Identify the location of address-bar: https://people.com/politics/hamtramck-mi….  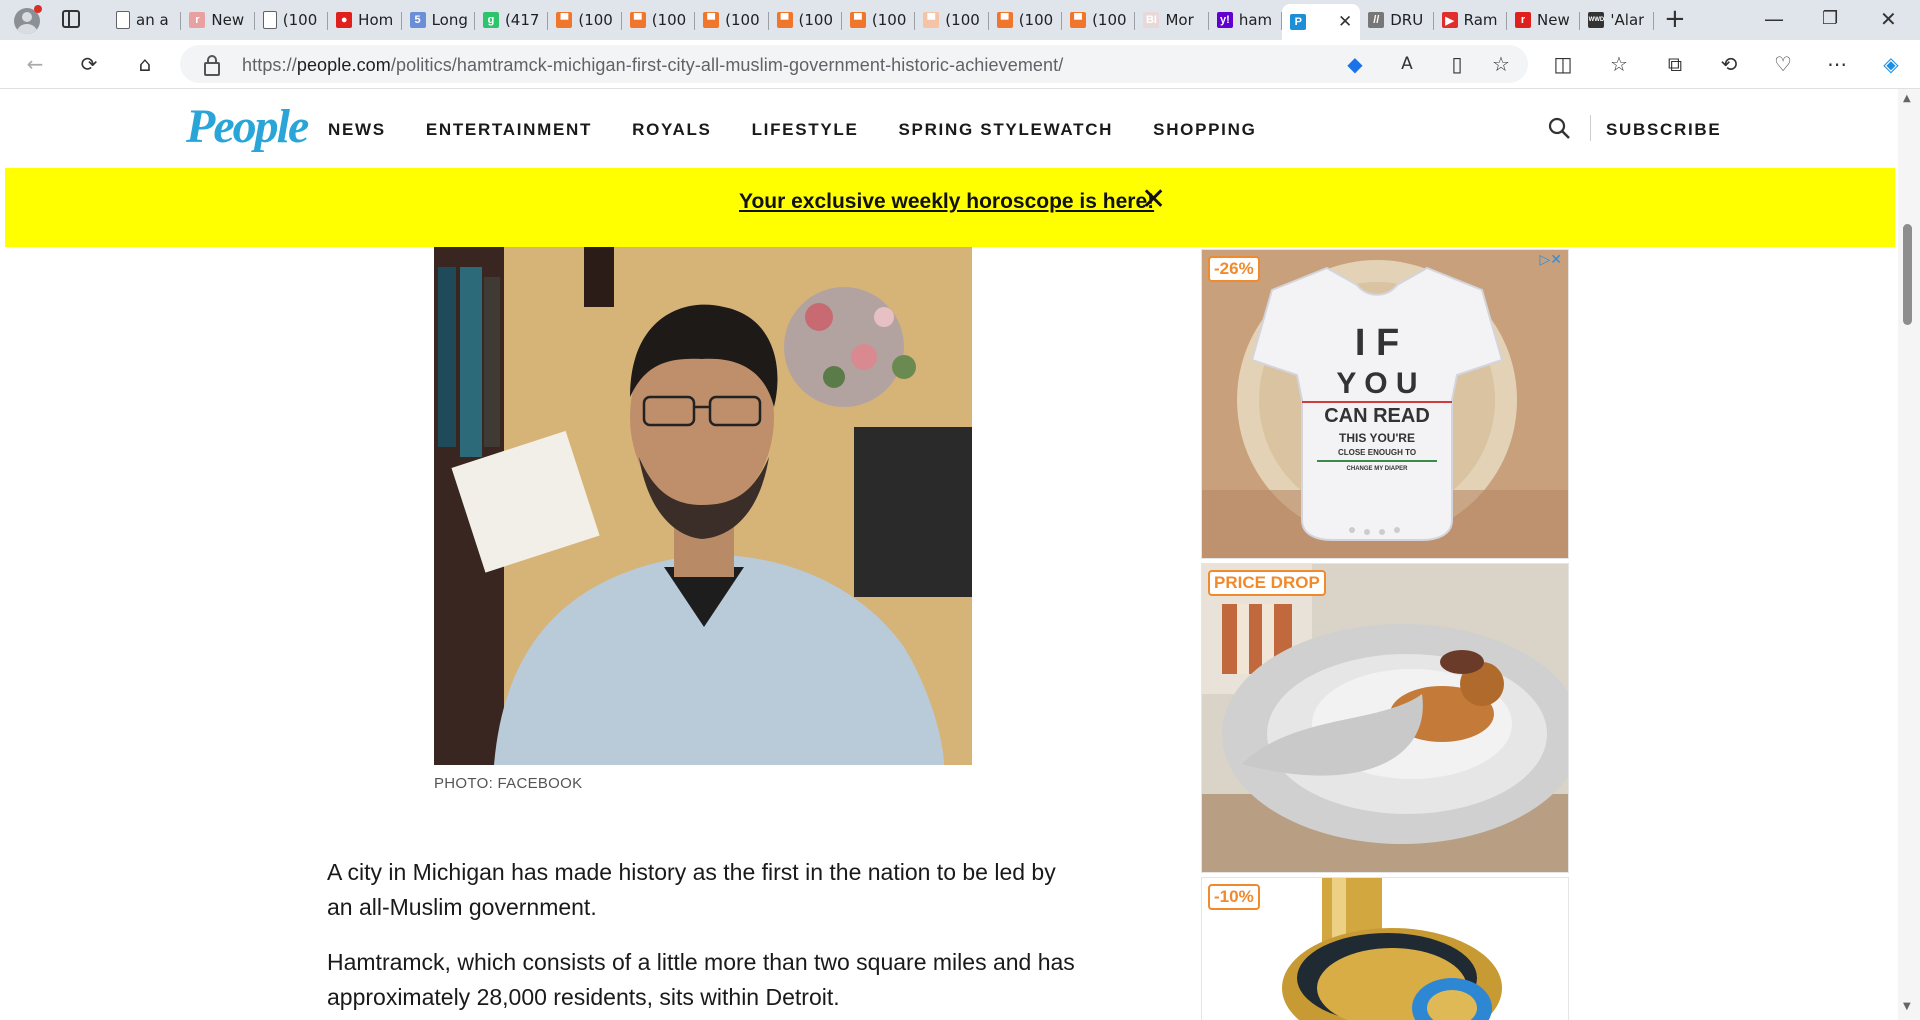
(854, 64).